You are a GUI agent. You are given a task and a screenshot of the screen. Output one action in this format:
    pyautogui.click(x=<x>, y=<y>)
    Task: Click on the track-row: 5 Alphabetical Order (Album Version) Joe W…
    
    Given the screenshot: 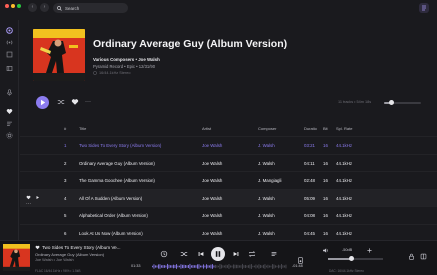 What is the action you would take?
    pyautogui.click(x=228, y=214)
    